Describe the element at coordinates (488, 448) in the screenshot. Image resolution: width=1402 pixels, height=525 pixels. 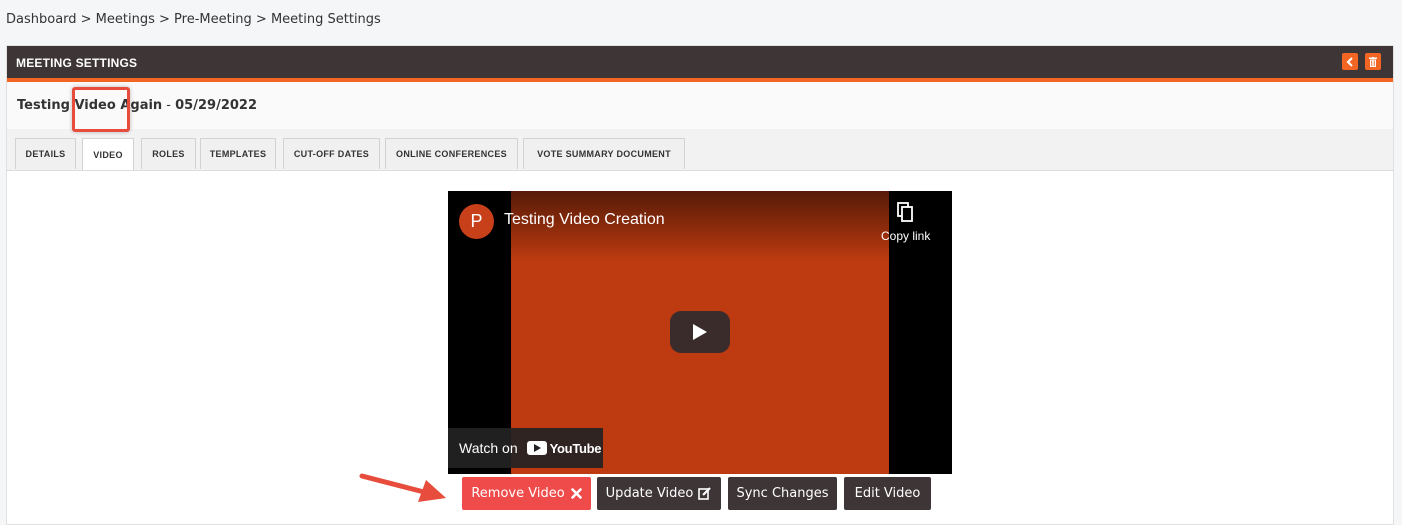
I see `watch-on-label: Watch on` at that location.